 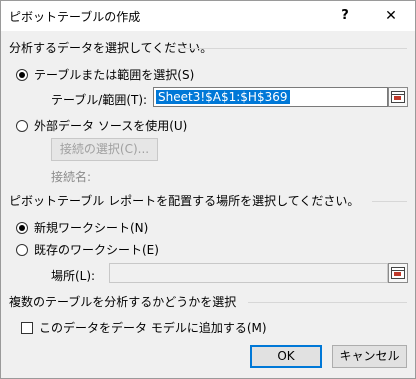 What do you see at coordinates (111, 126) in the screenshot?
I see `radio-external-source-label: 外部データ ソースを使用(U)` at bounding box center [111, 126].